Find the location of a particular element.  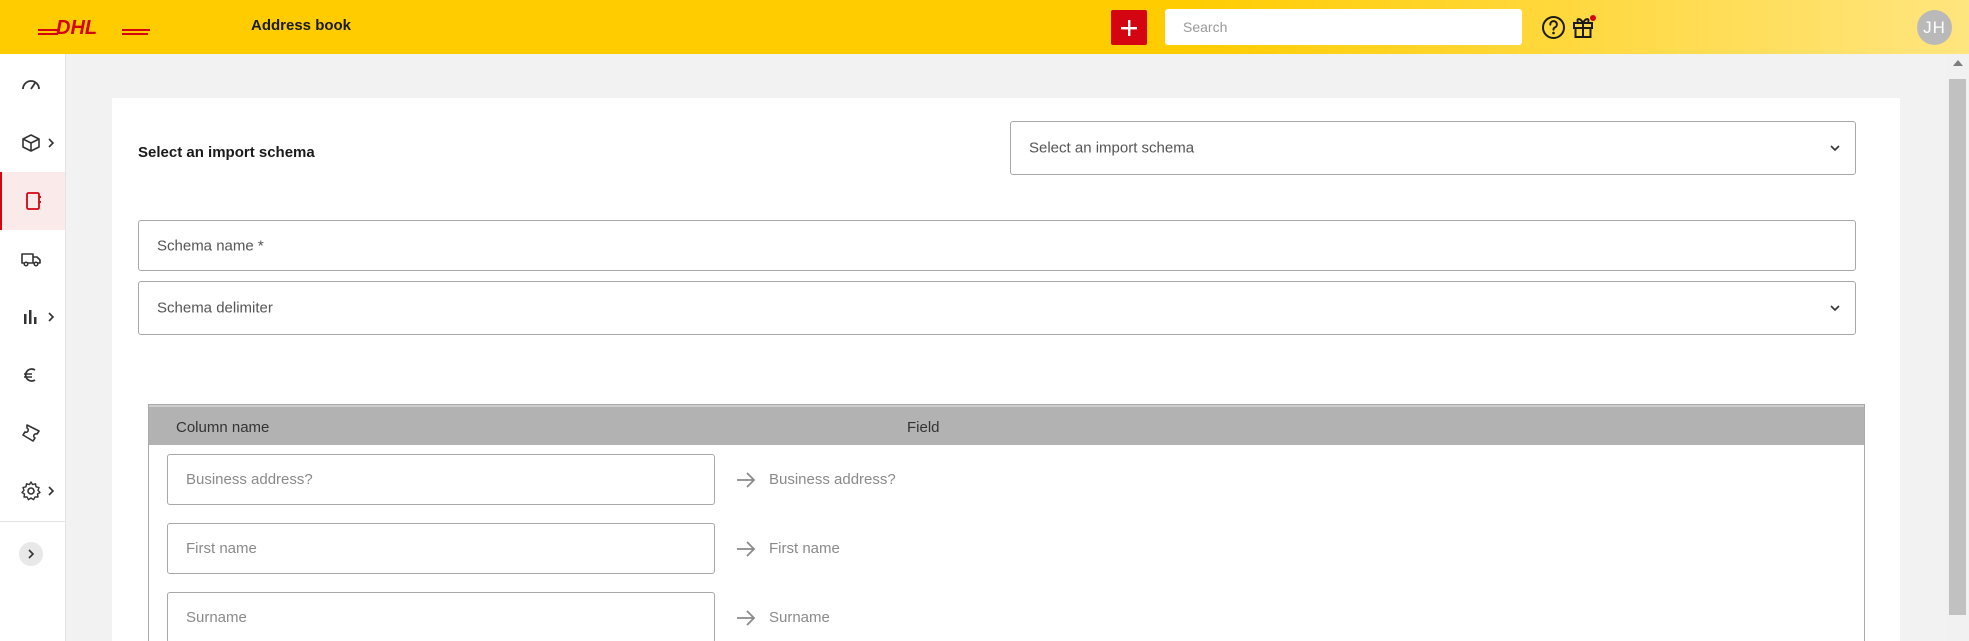

sidebar-item-billing is located at coordinates (32, 375).